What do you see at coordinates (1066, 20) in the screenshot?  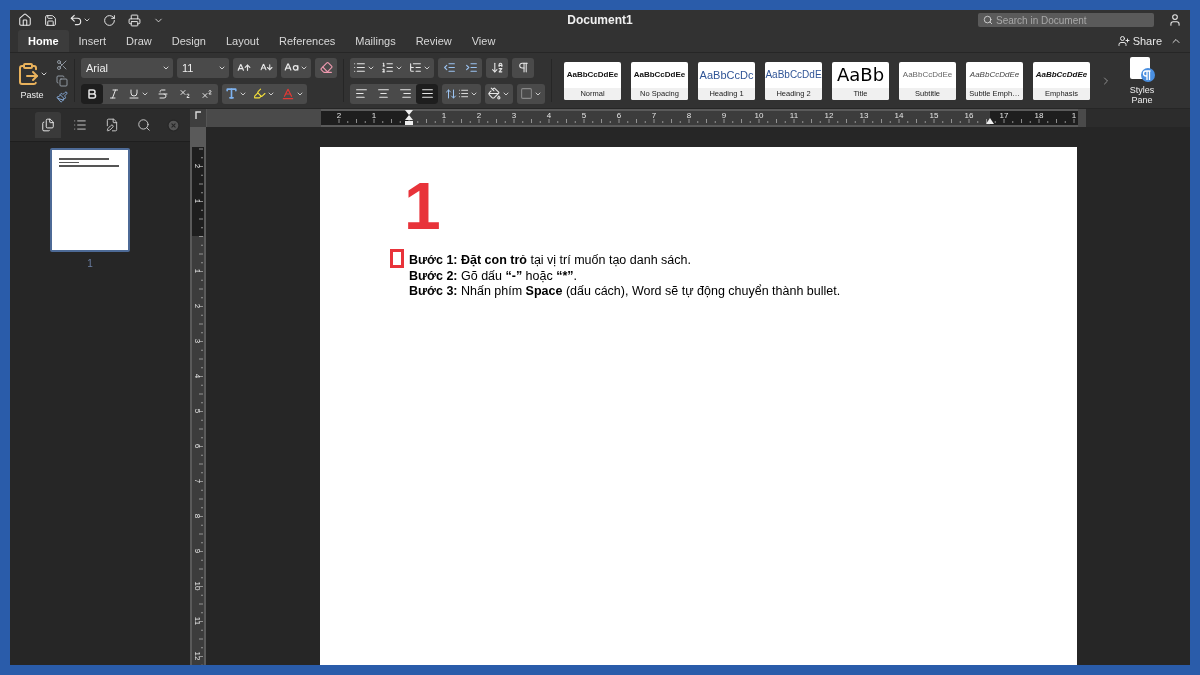 I see `search-field: Search in Document` at bounding box center [1066, 20].